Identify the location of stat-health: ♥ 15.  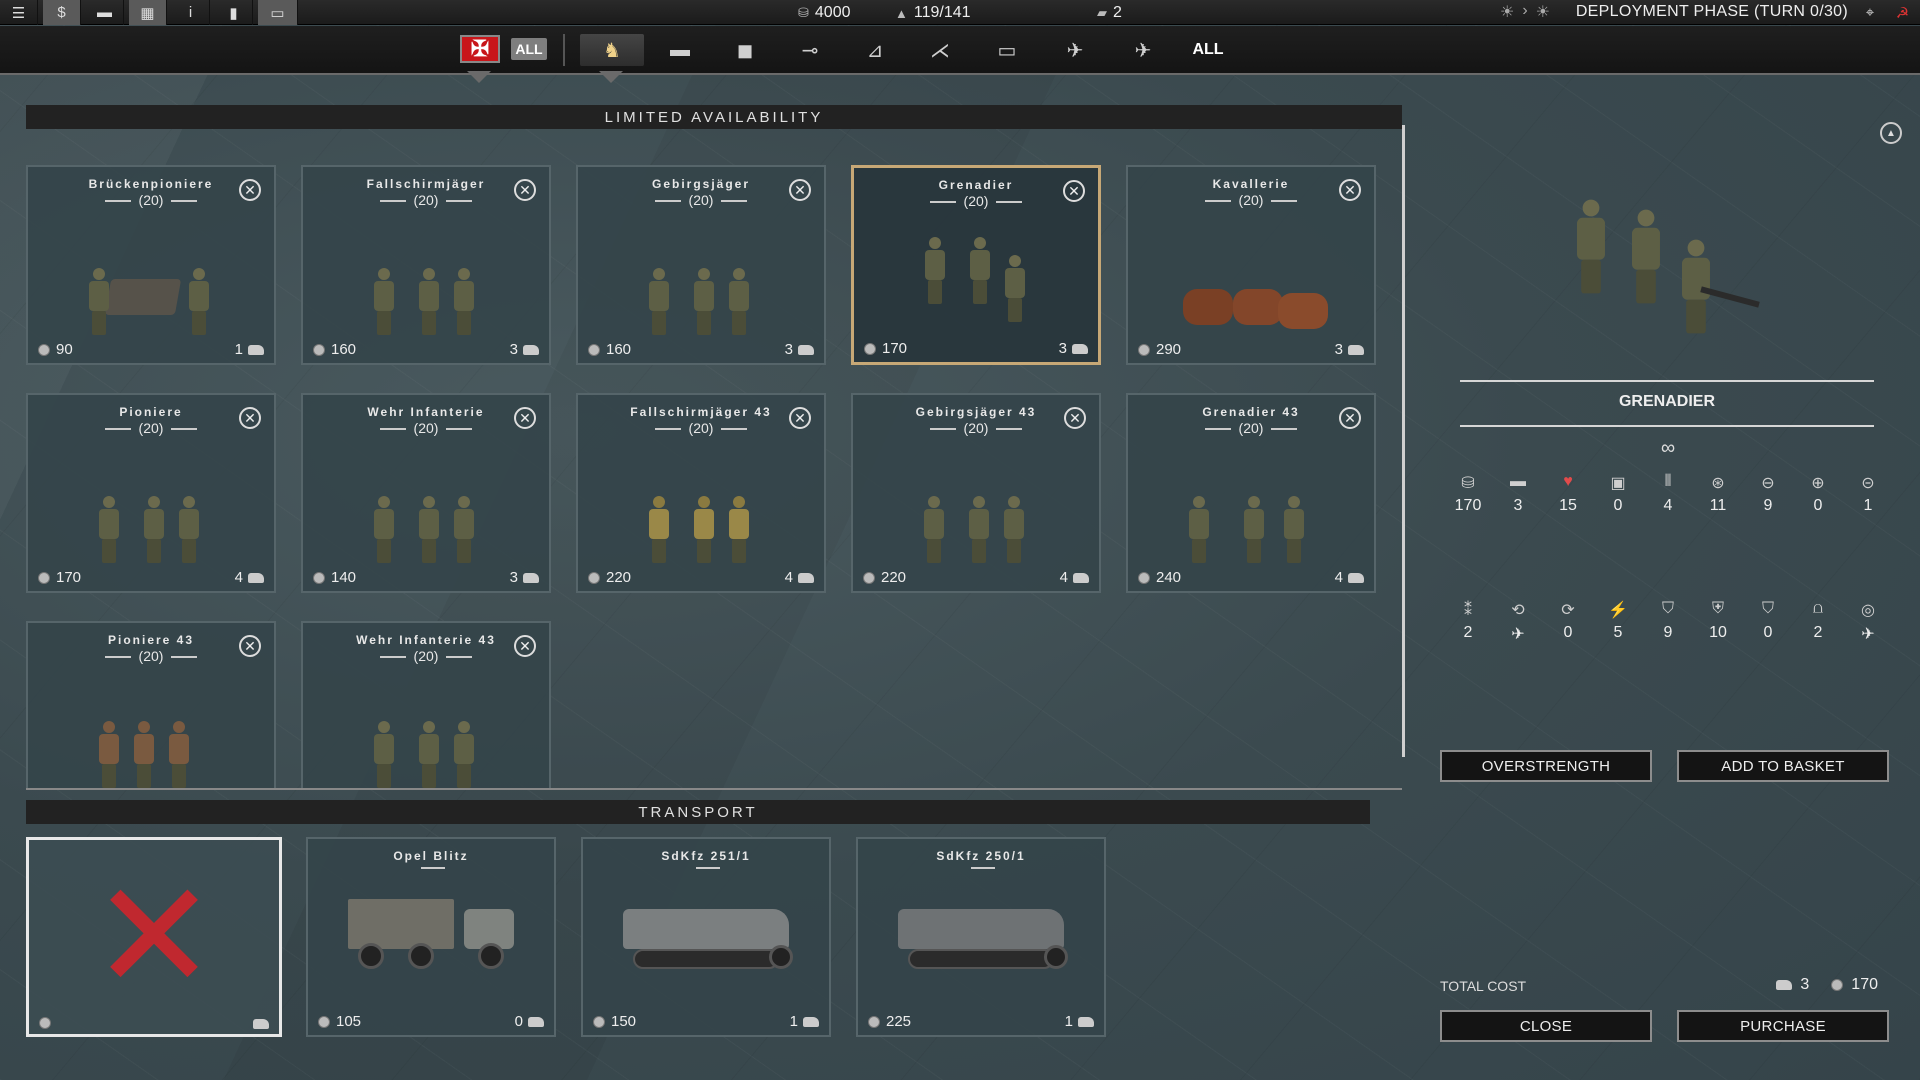
(1568, 494).